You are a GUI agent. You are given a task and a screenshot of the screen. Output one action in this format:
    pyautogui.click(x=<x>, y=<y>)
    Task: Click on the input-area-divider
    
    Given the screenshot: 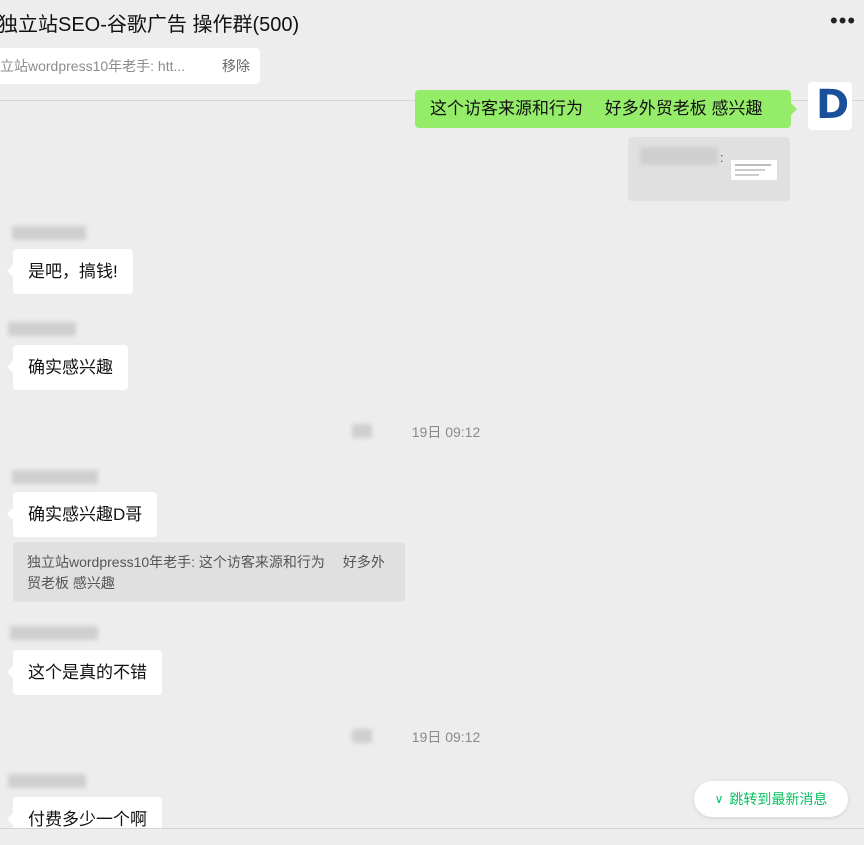 What is the action you would take?
    pyautogui.click(x=432, y=836)
    